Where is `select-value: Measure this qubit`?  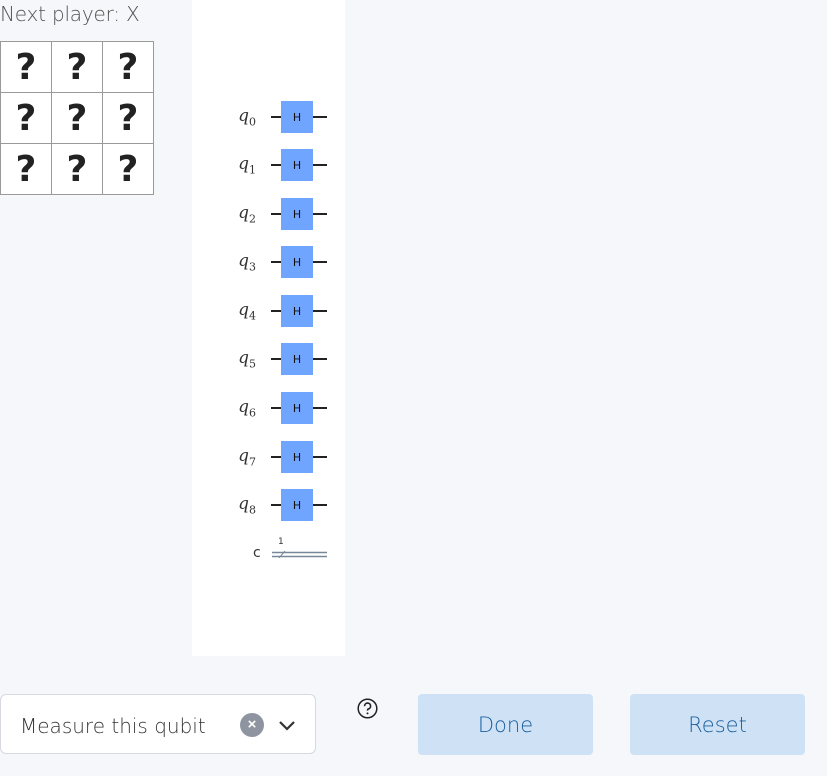 select-value: Measure this qubit is located at coordinates (113, 726).